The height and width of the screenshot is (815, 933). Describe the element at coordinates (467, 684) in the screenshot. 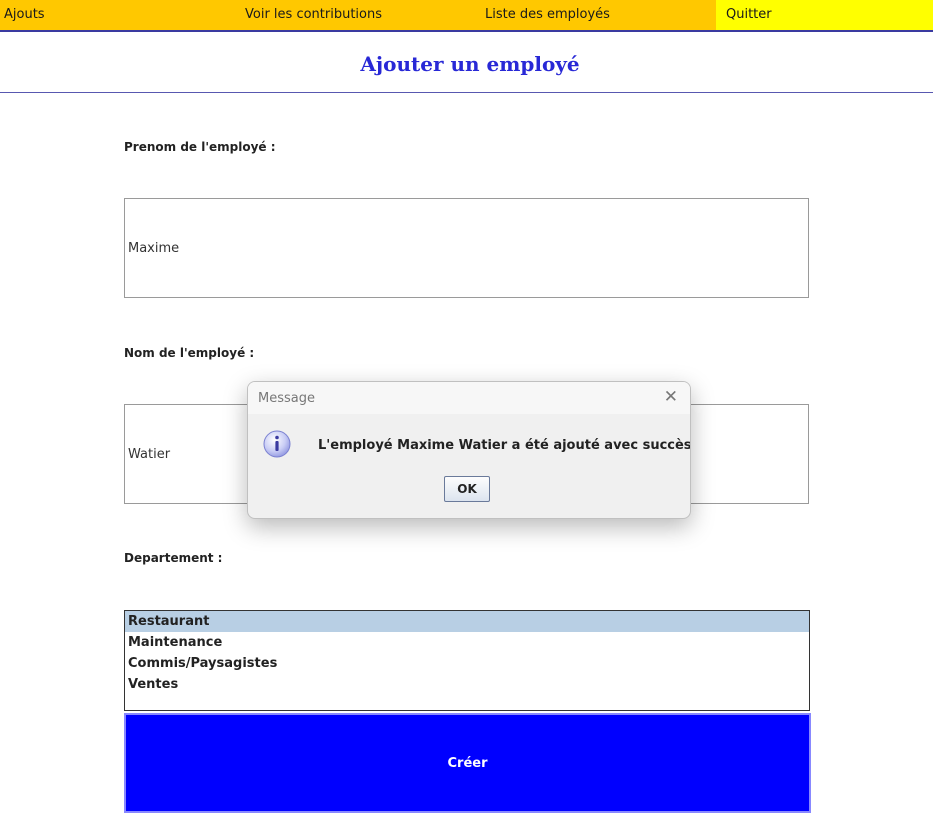

I see `department-option-ventes: Ventes` at that location.